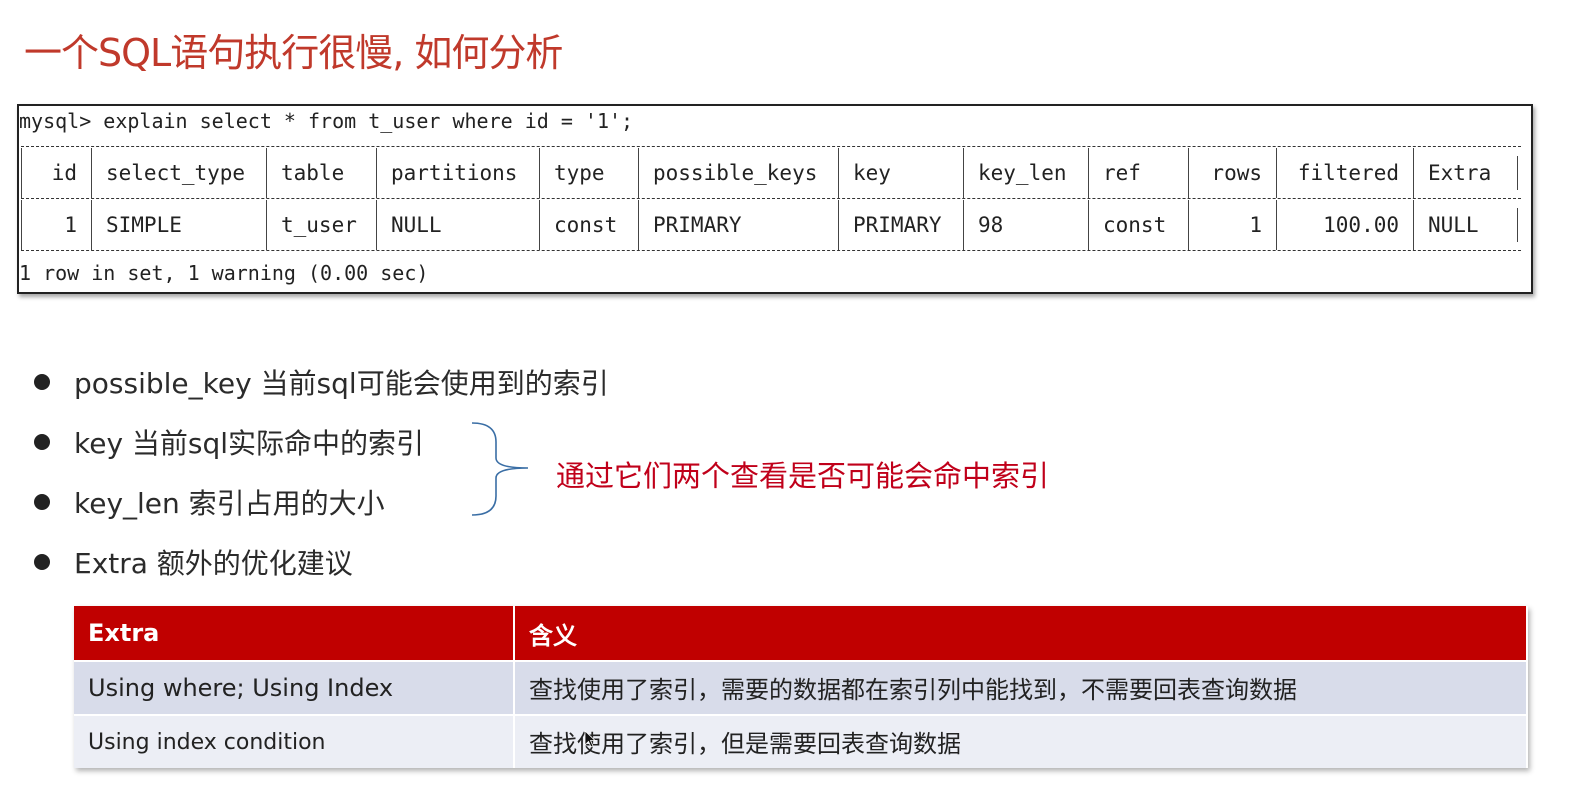  I want to click on annotation-note: 通过它们两个查看是否可能会命中索引, so click(803, 476).